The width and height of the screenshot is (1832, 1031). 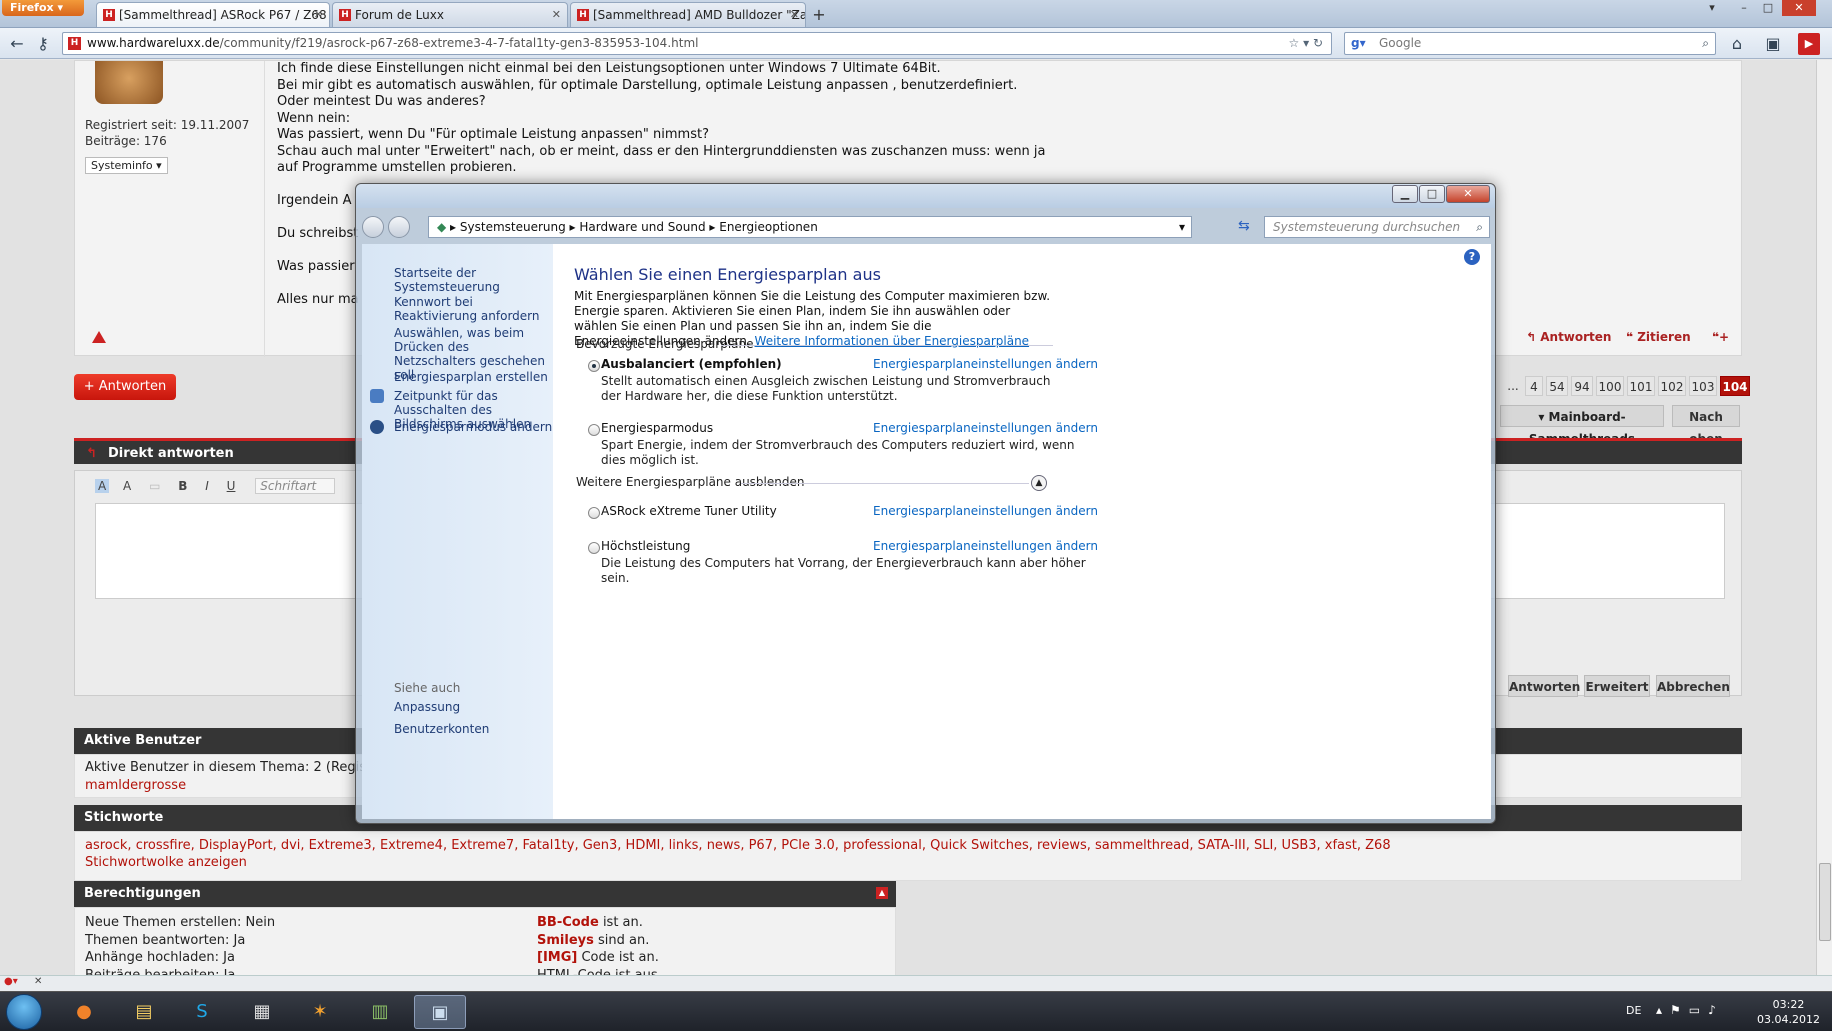 What do you see at coordinates (1568, 337) in the screenshot?
I see `reply-post-link: ↰ Antworten` at bounding box center [1568, 337].